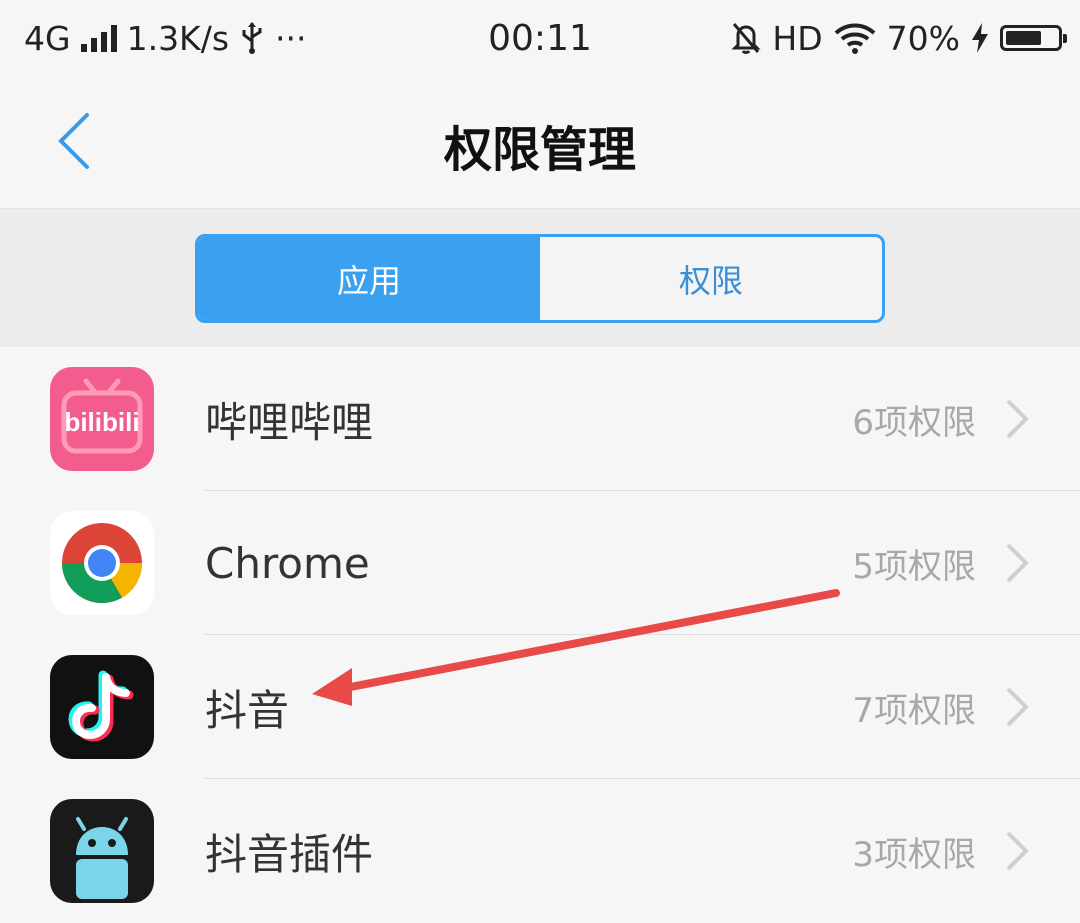 This screenshot has height=923, width=1080. I want to click on page-title: 权限管理, so click(539, 150).